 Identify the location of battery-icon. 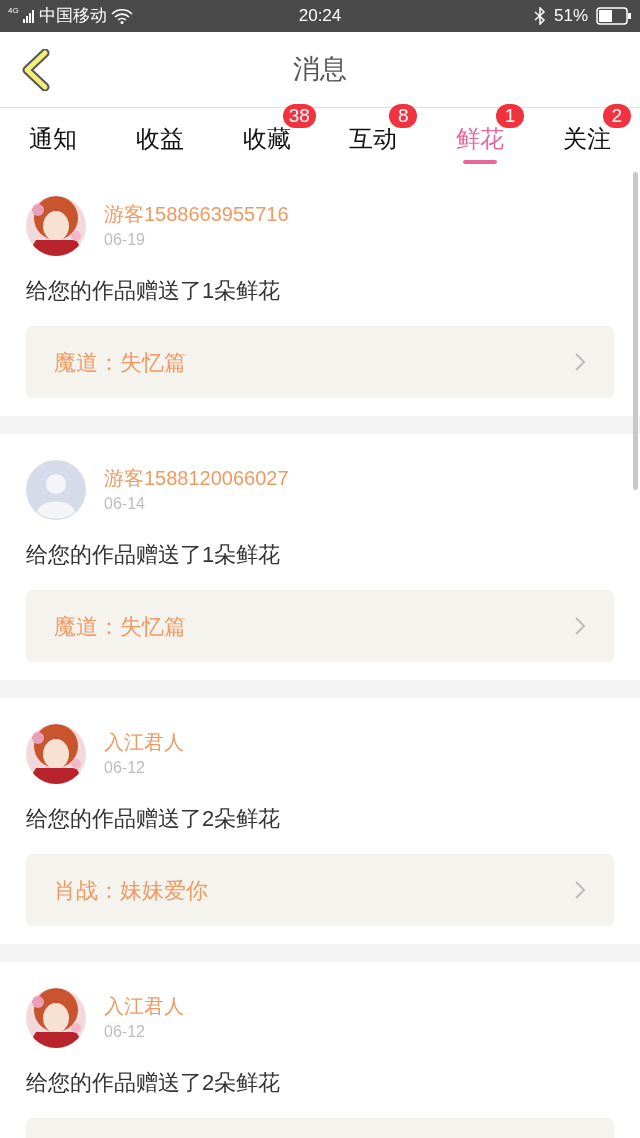
(614, 16).